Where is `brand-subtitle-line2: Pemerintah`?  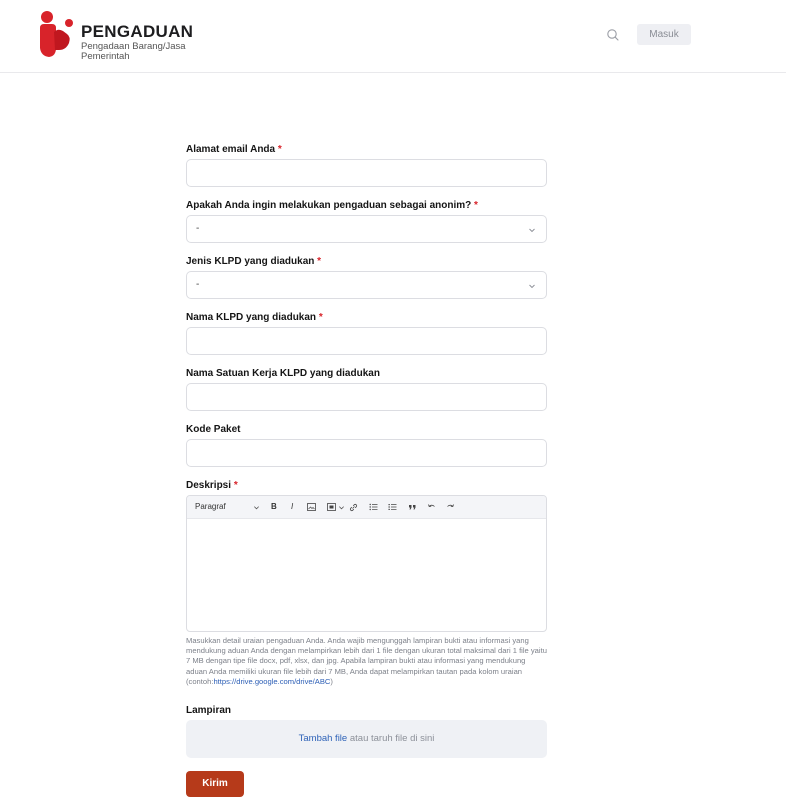 brand-subtitle-line2: Pemerintah is located at coordinates (105, 56).